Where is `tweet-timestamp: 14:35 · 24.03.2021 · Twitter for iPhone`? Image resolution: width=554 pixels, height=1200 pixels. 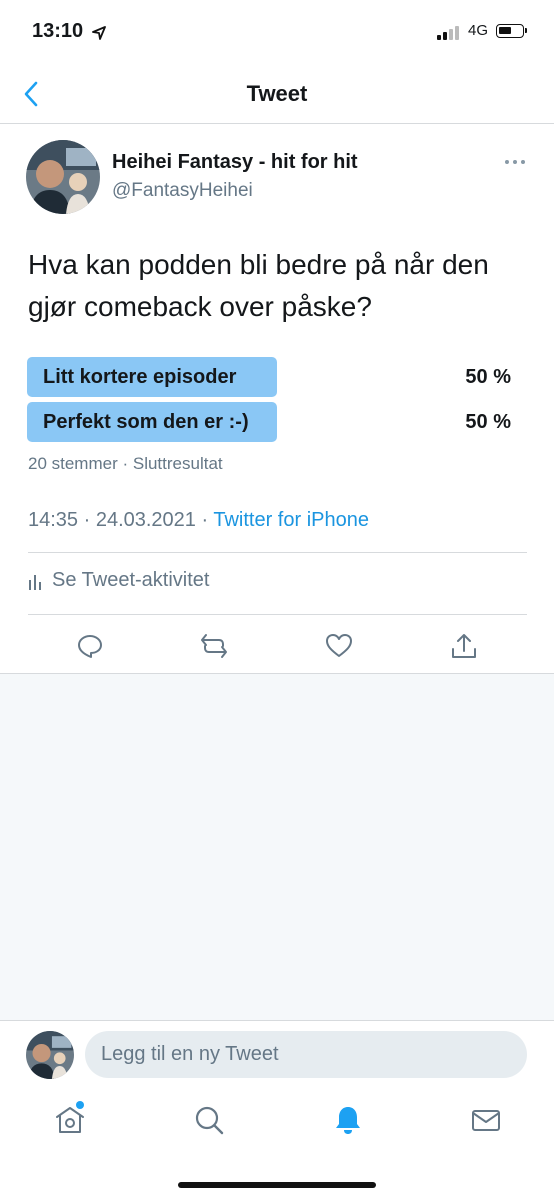
tweet-timestamp: 14:35 · 24.03.2021 · Twitter for iPhone is located at coordinates (198, 520).